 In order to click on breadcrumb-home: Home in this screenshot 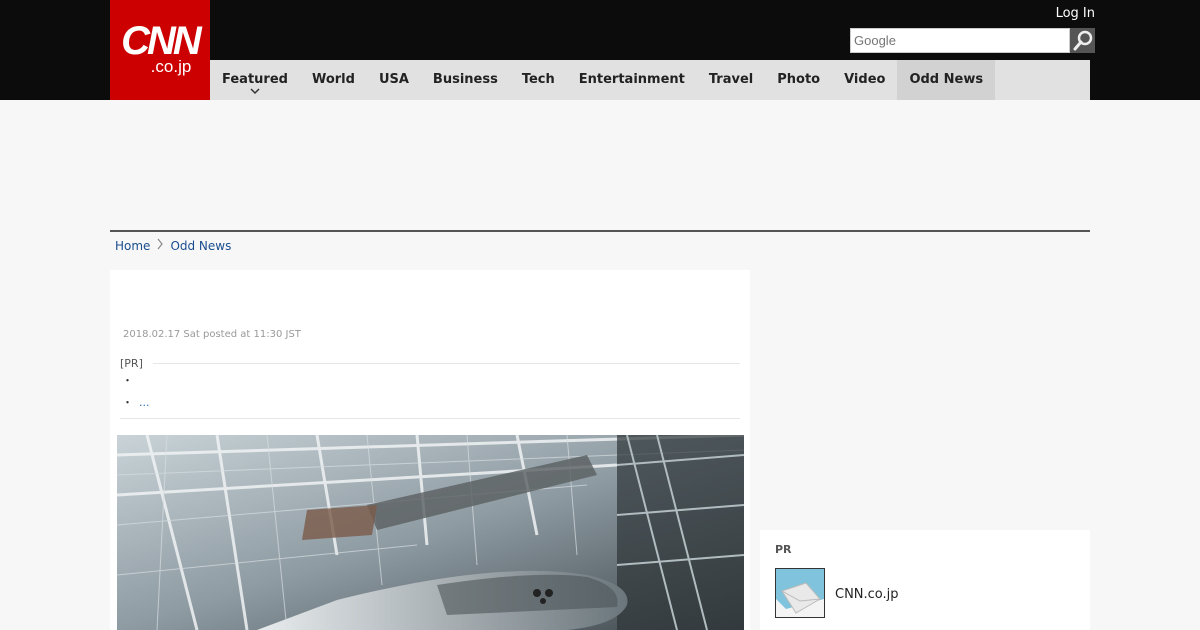, I will do `click(132, 246)`.